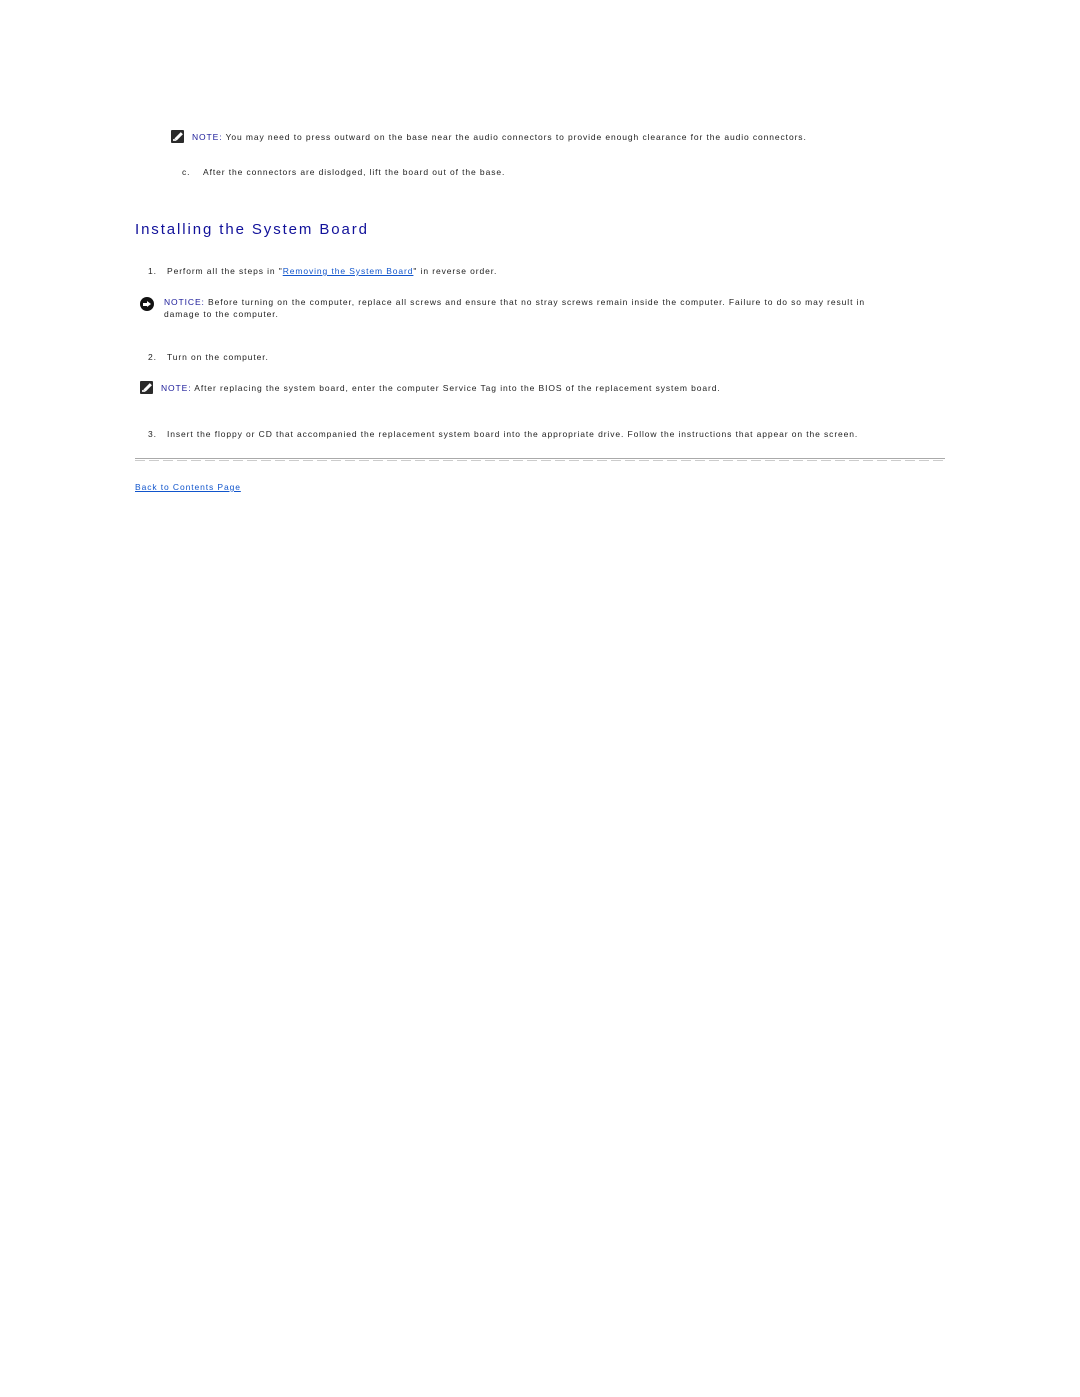  What do you see at coordinates (152, 357) in the screenshot?
I see `step-2-marker: 2.` at bounding box center [152, 357].